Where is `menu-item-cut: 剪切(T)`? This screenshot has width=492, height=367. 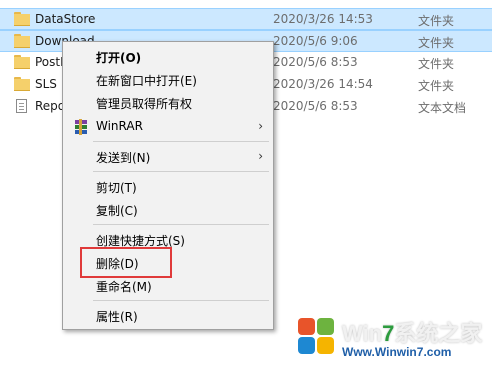
menu-item-cut: 剪切(T) is located at coordinates (168, 187).